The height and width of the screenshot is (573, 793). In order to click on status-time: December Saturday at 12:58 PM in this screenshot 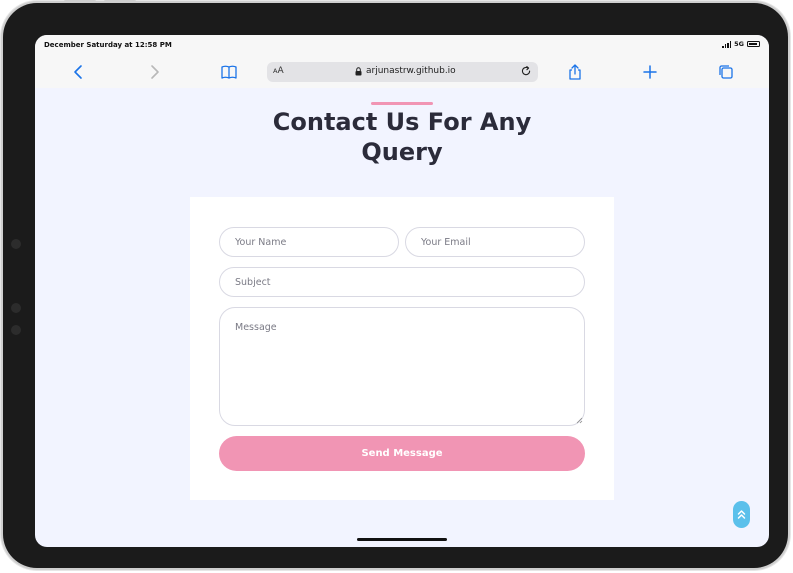, I will do `click(108, 45)`.